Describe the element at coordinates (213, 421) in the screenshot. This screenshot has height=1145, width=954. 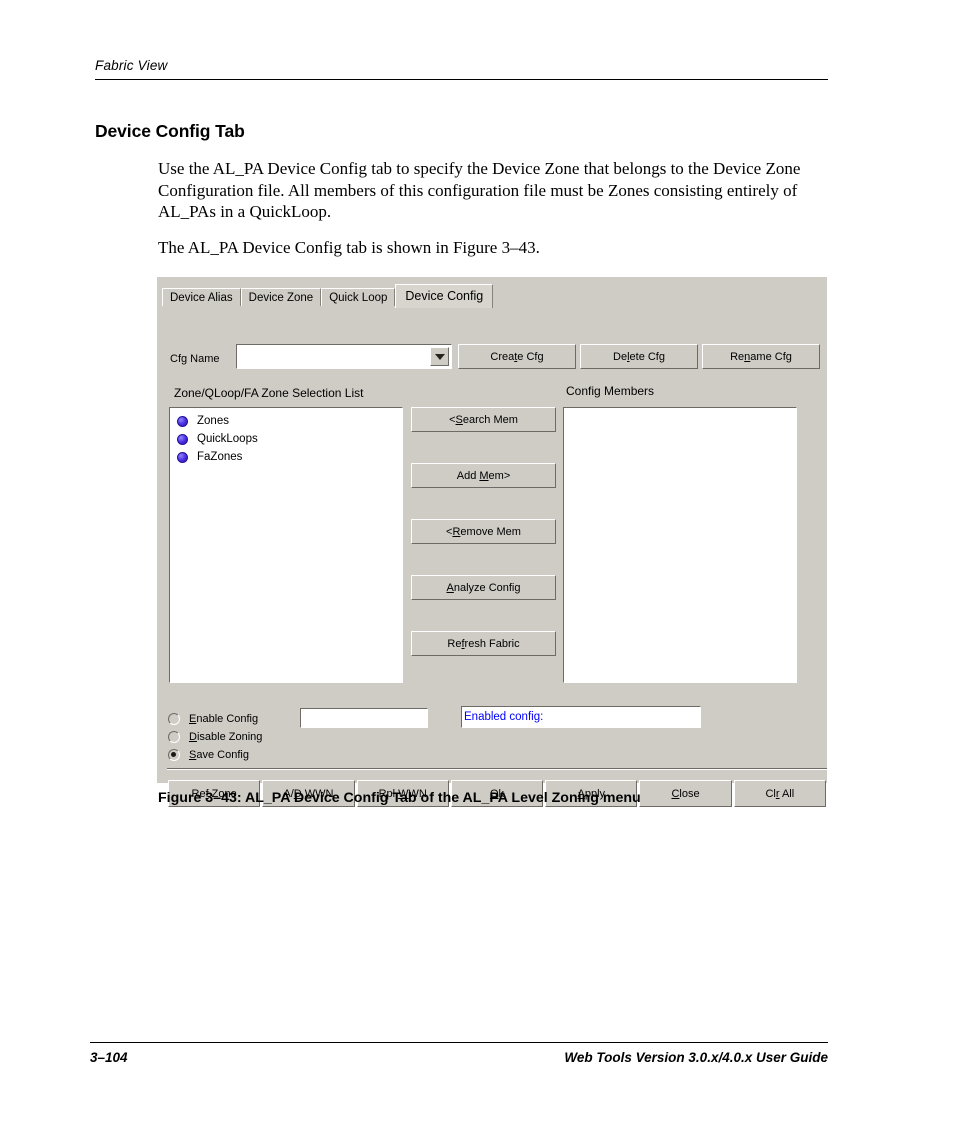
I see `list-item-label: Zones` at that location.